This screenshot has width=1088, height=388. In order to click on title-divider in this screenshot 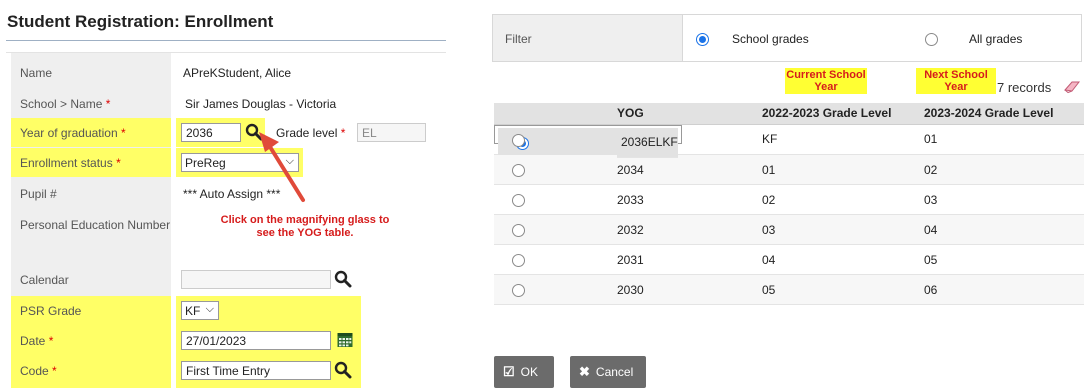, I will do `click(226, 40)`.